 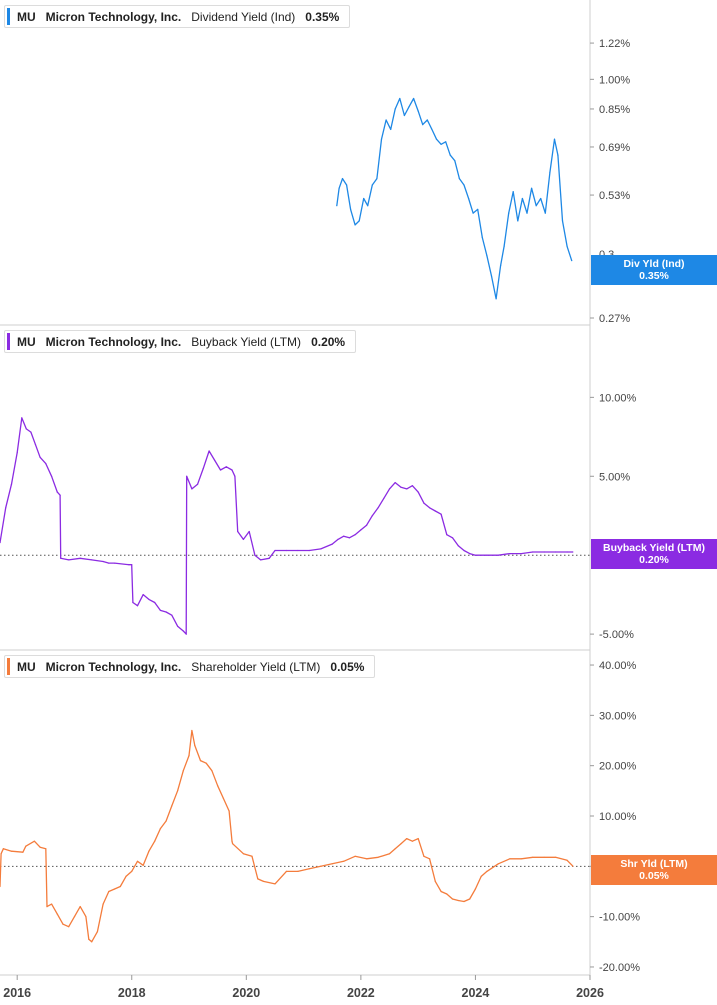 I want to click on value-tag-buyback-yield: Buyback Yield (LTM) 0.20%, so click(x=654, y=554).